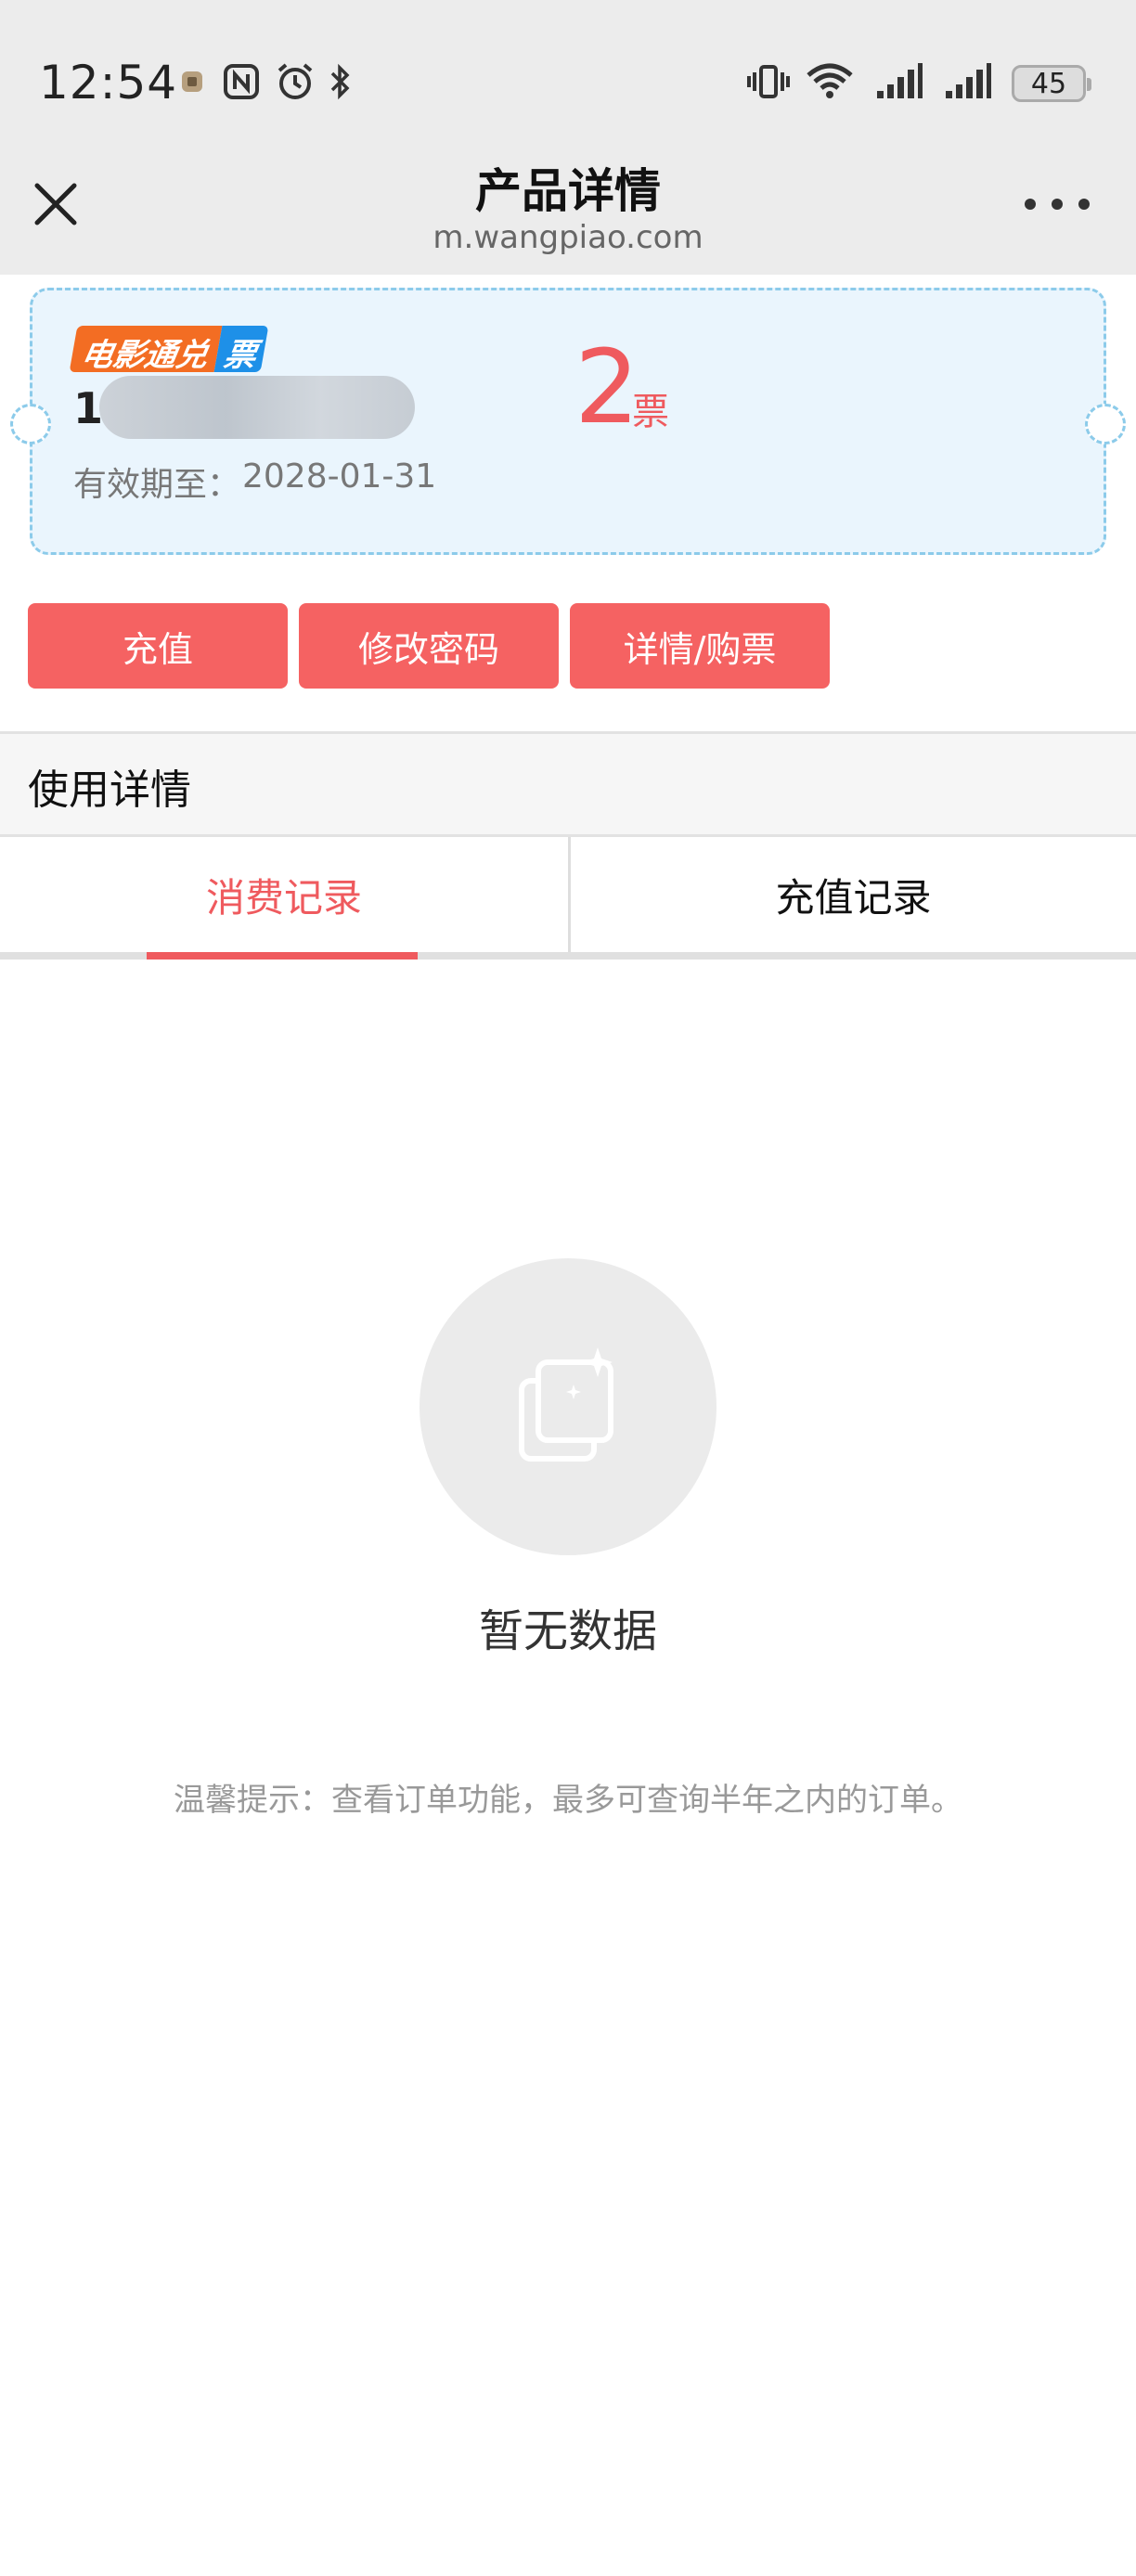 This screenshot has width=1136, height=2576. Describe the element at coordinates (282, 956) in the screenshot. I see `active-tab-indicator` at that location.